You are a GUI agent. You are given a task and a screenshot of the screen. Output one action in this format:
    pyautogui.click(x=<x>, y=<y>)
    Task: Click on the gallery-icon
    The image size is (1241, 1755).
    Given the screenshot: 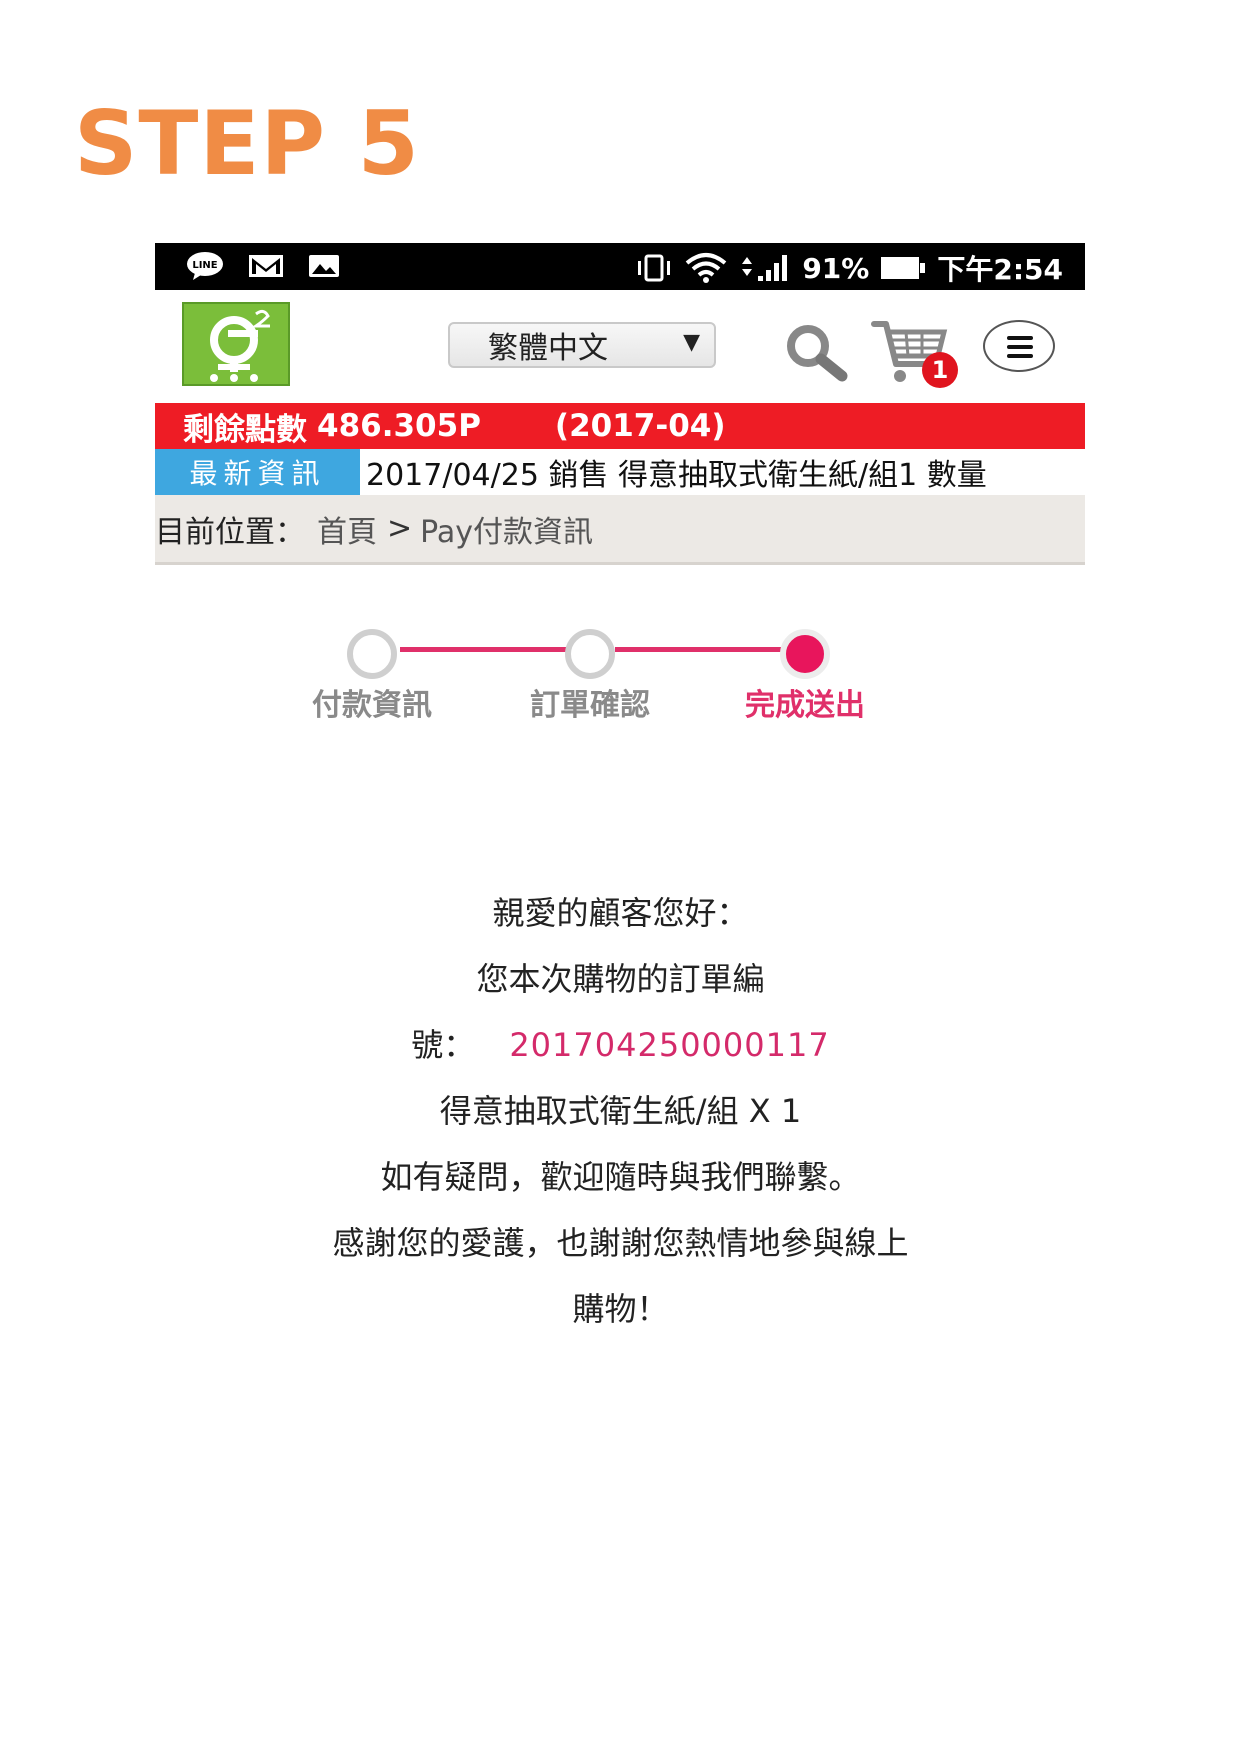 What is the action you would take?
    pyautogui.click(x=324, y=266)
    